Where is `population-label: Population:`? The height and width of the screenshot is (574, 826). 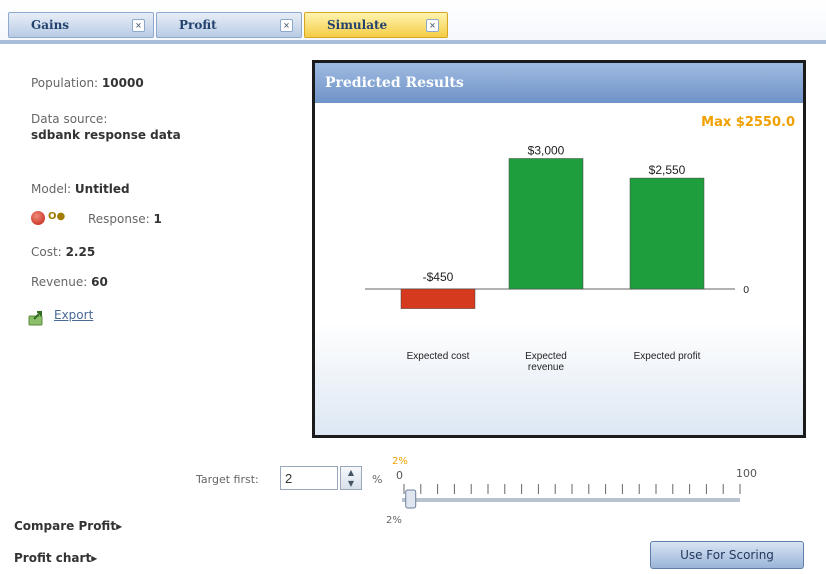 population-label: Population: is located at coordinates (65, 83).